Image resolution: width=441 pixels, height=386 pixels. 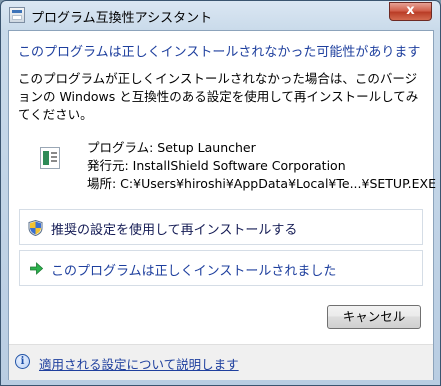 I want to click on reinstall-recommended-option: 推奨の設定を使用して再インストールする, so click(x=221, y=227).